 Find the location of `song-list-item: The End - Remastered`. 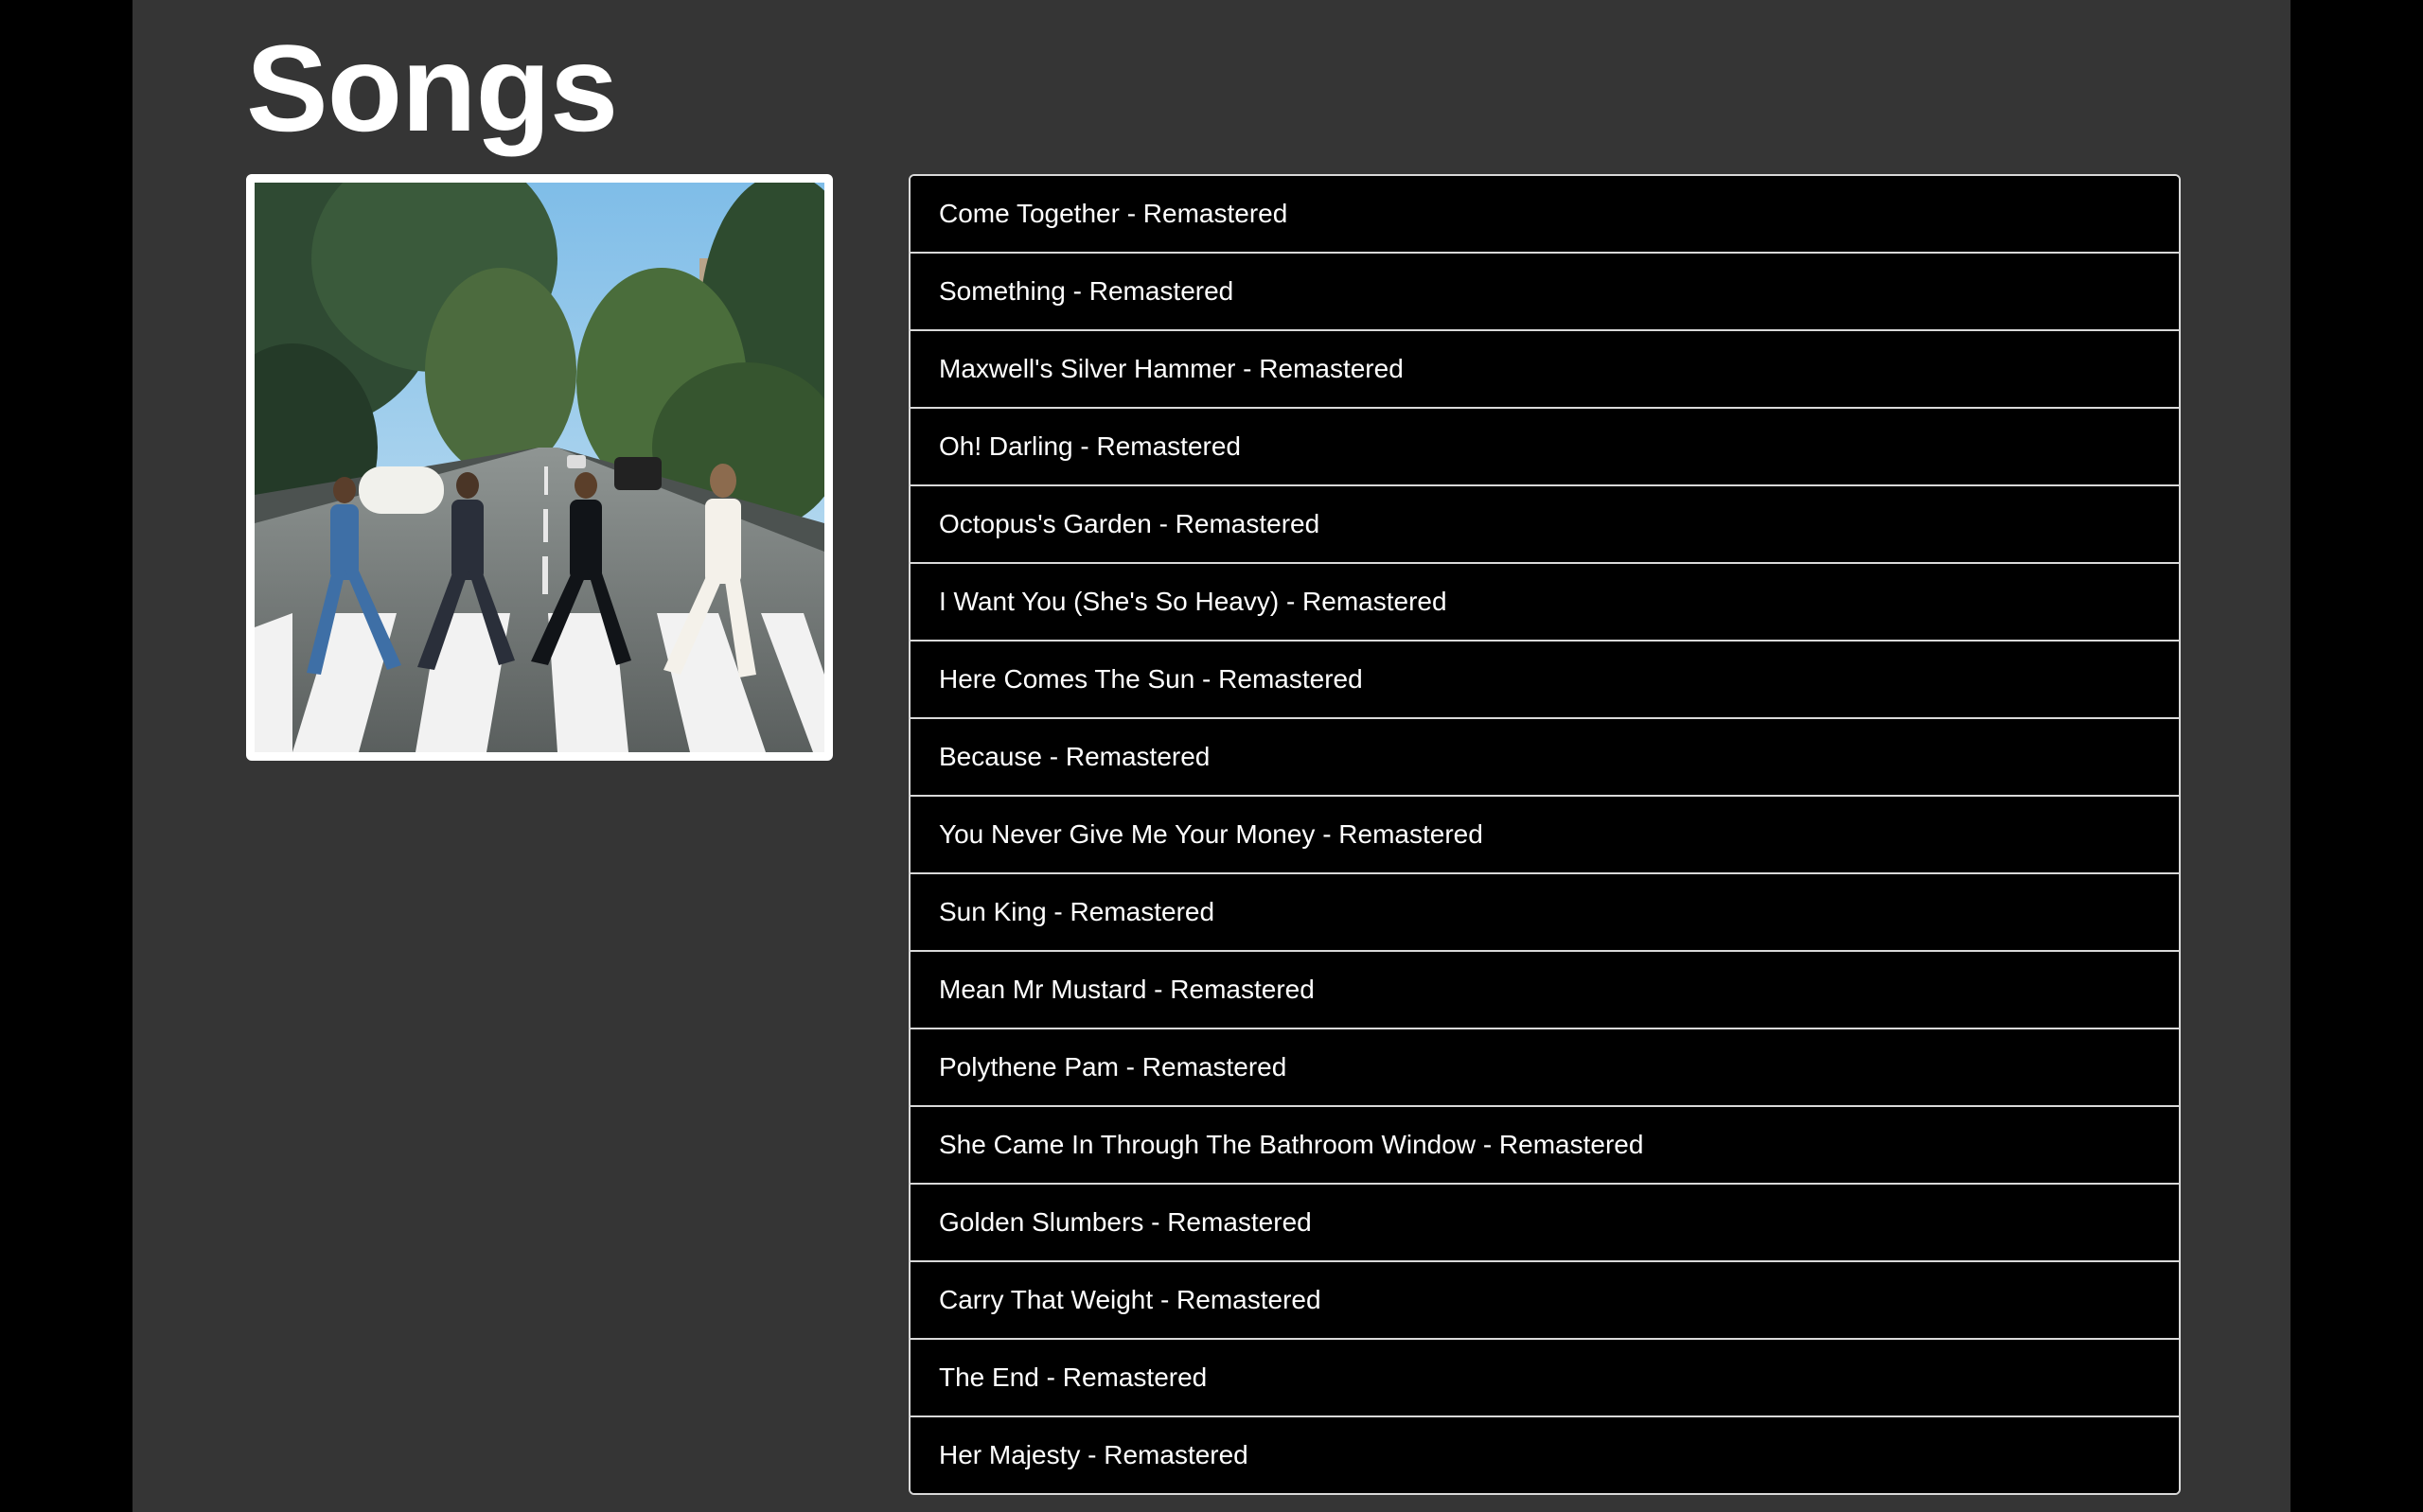

song-list-item: The End - Remastered is located at coordinates (1545, 1376).